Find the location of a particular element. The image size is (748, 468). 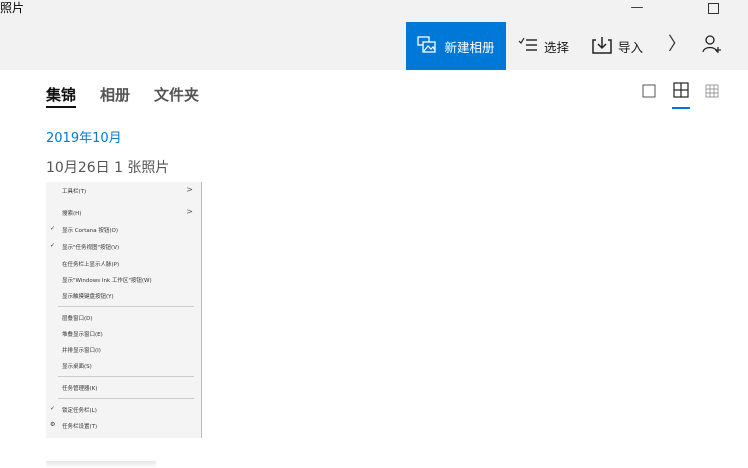

menu-item-label: 锁定任务栏(L) is located at coordinates (79, 411).